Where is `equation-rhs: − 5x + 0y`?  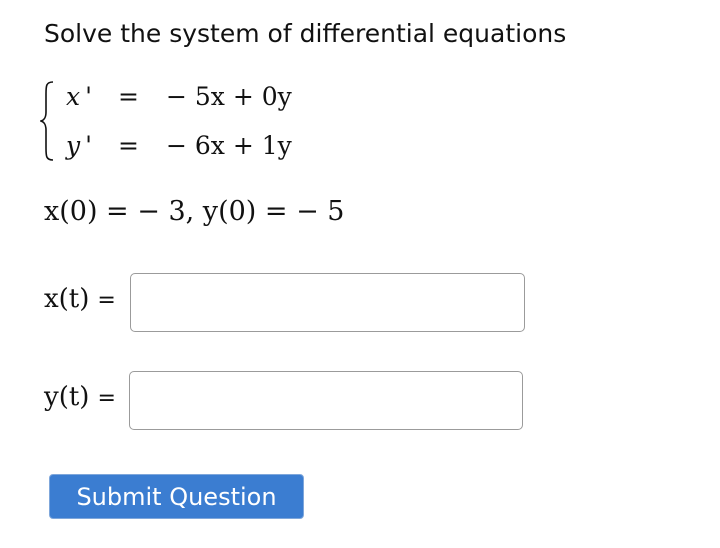
equation-rhs: − 5x + 0y is located at coordinates (229, 96).